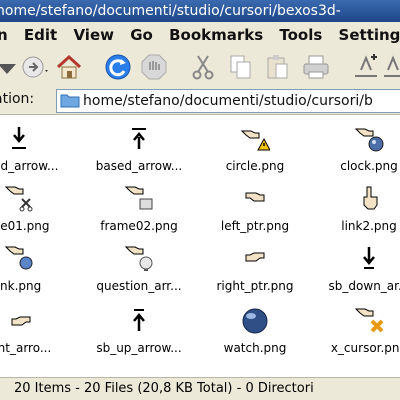 Image resolution: width=400 pixels, height=400 pixels. What do you see at coordinates (138, 258) in the screenshot?
I see `hand-question-cursor-icon` at bounding box center [138, 258].